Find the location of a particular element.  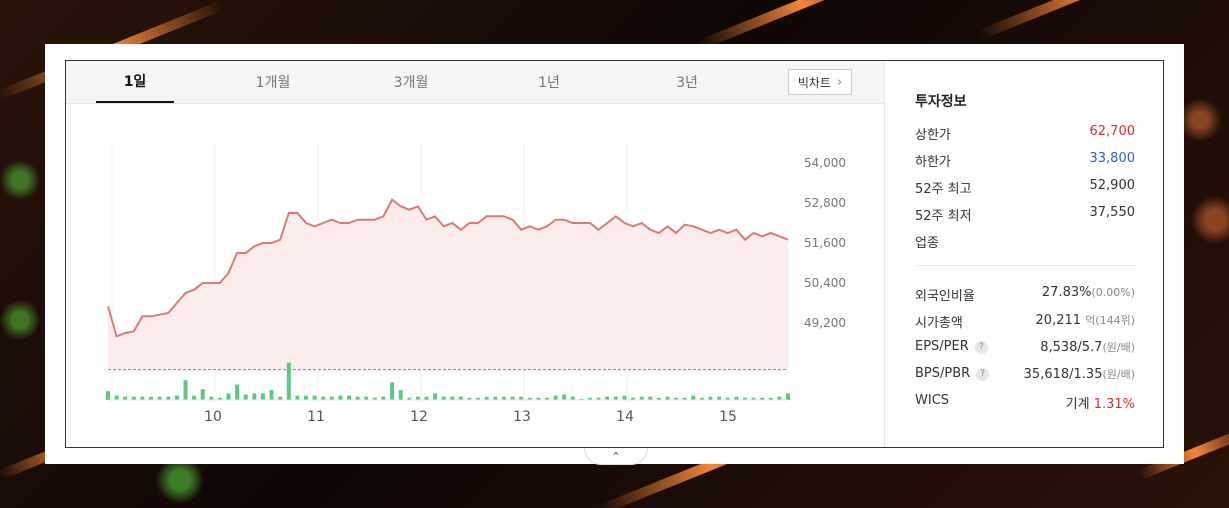

wics-change: 1.31% is located at coordinates (1114, 404).